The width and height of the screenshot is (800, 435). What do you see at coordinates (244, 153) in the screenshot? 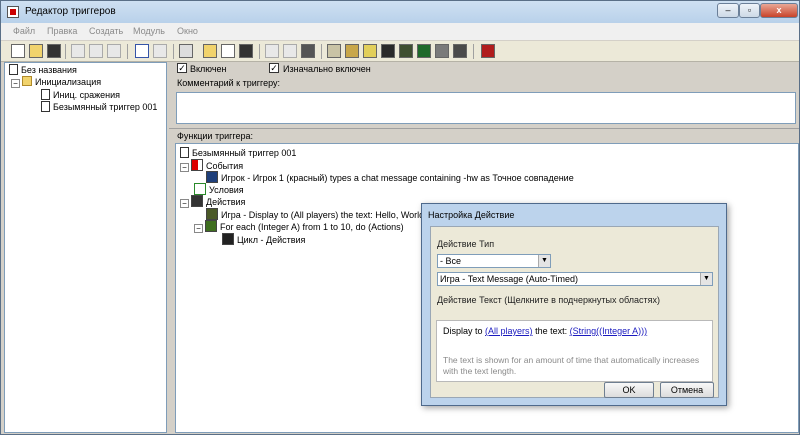
I see `trigger-name: Безымянный триггер 001` at bounding box center [244, 153].